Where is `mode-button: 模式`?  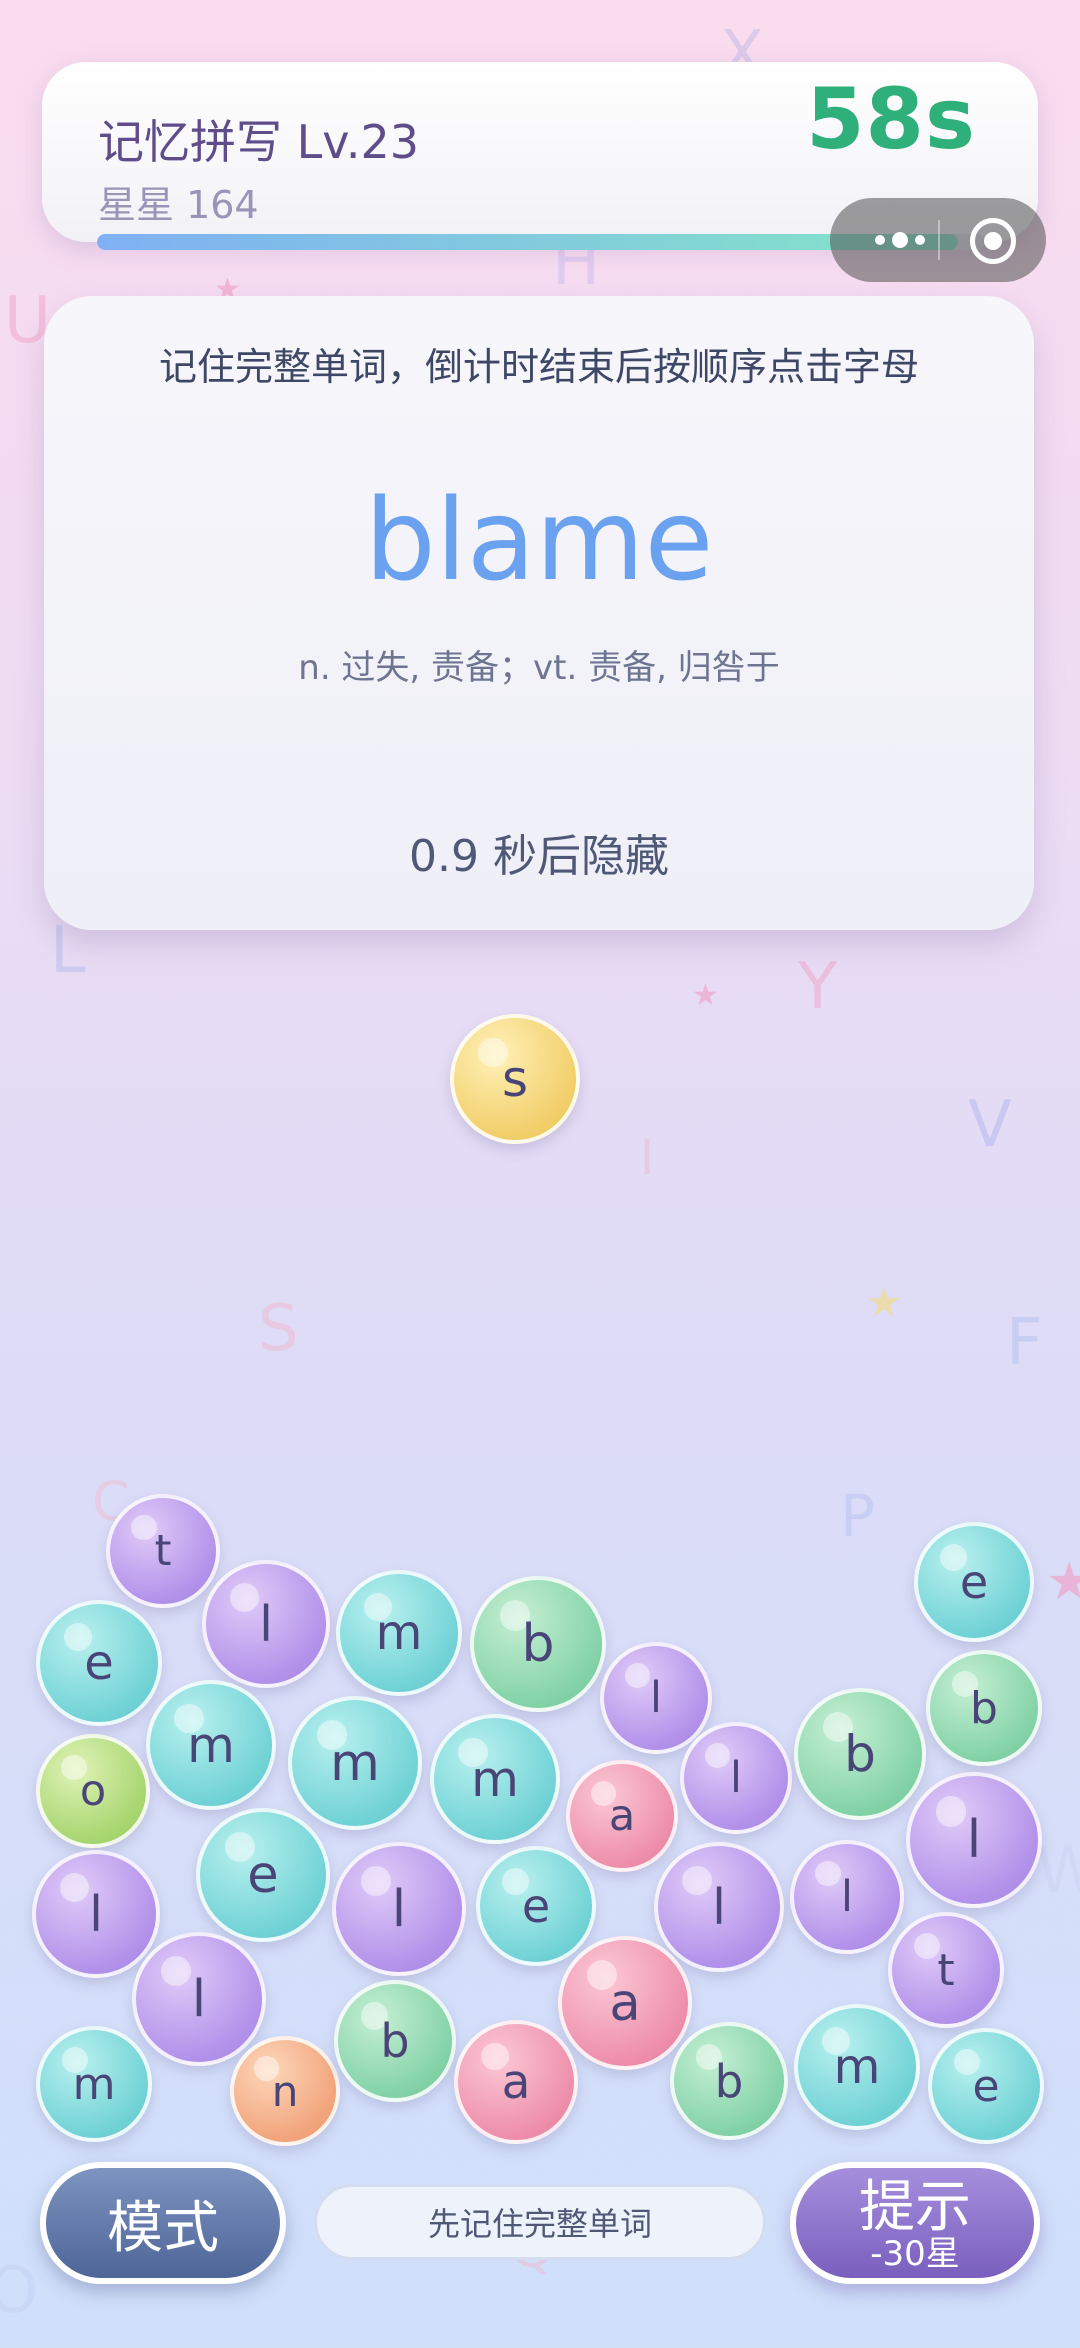 mode-button: 模式 is located at coordinates (163, 2223).